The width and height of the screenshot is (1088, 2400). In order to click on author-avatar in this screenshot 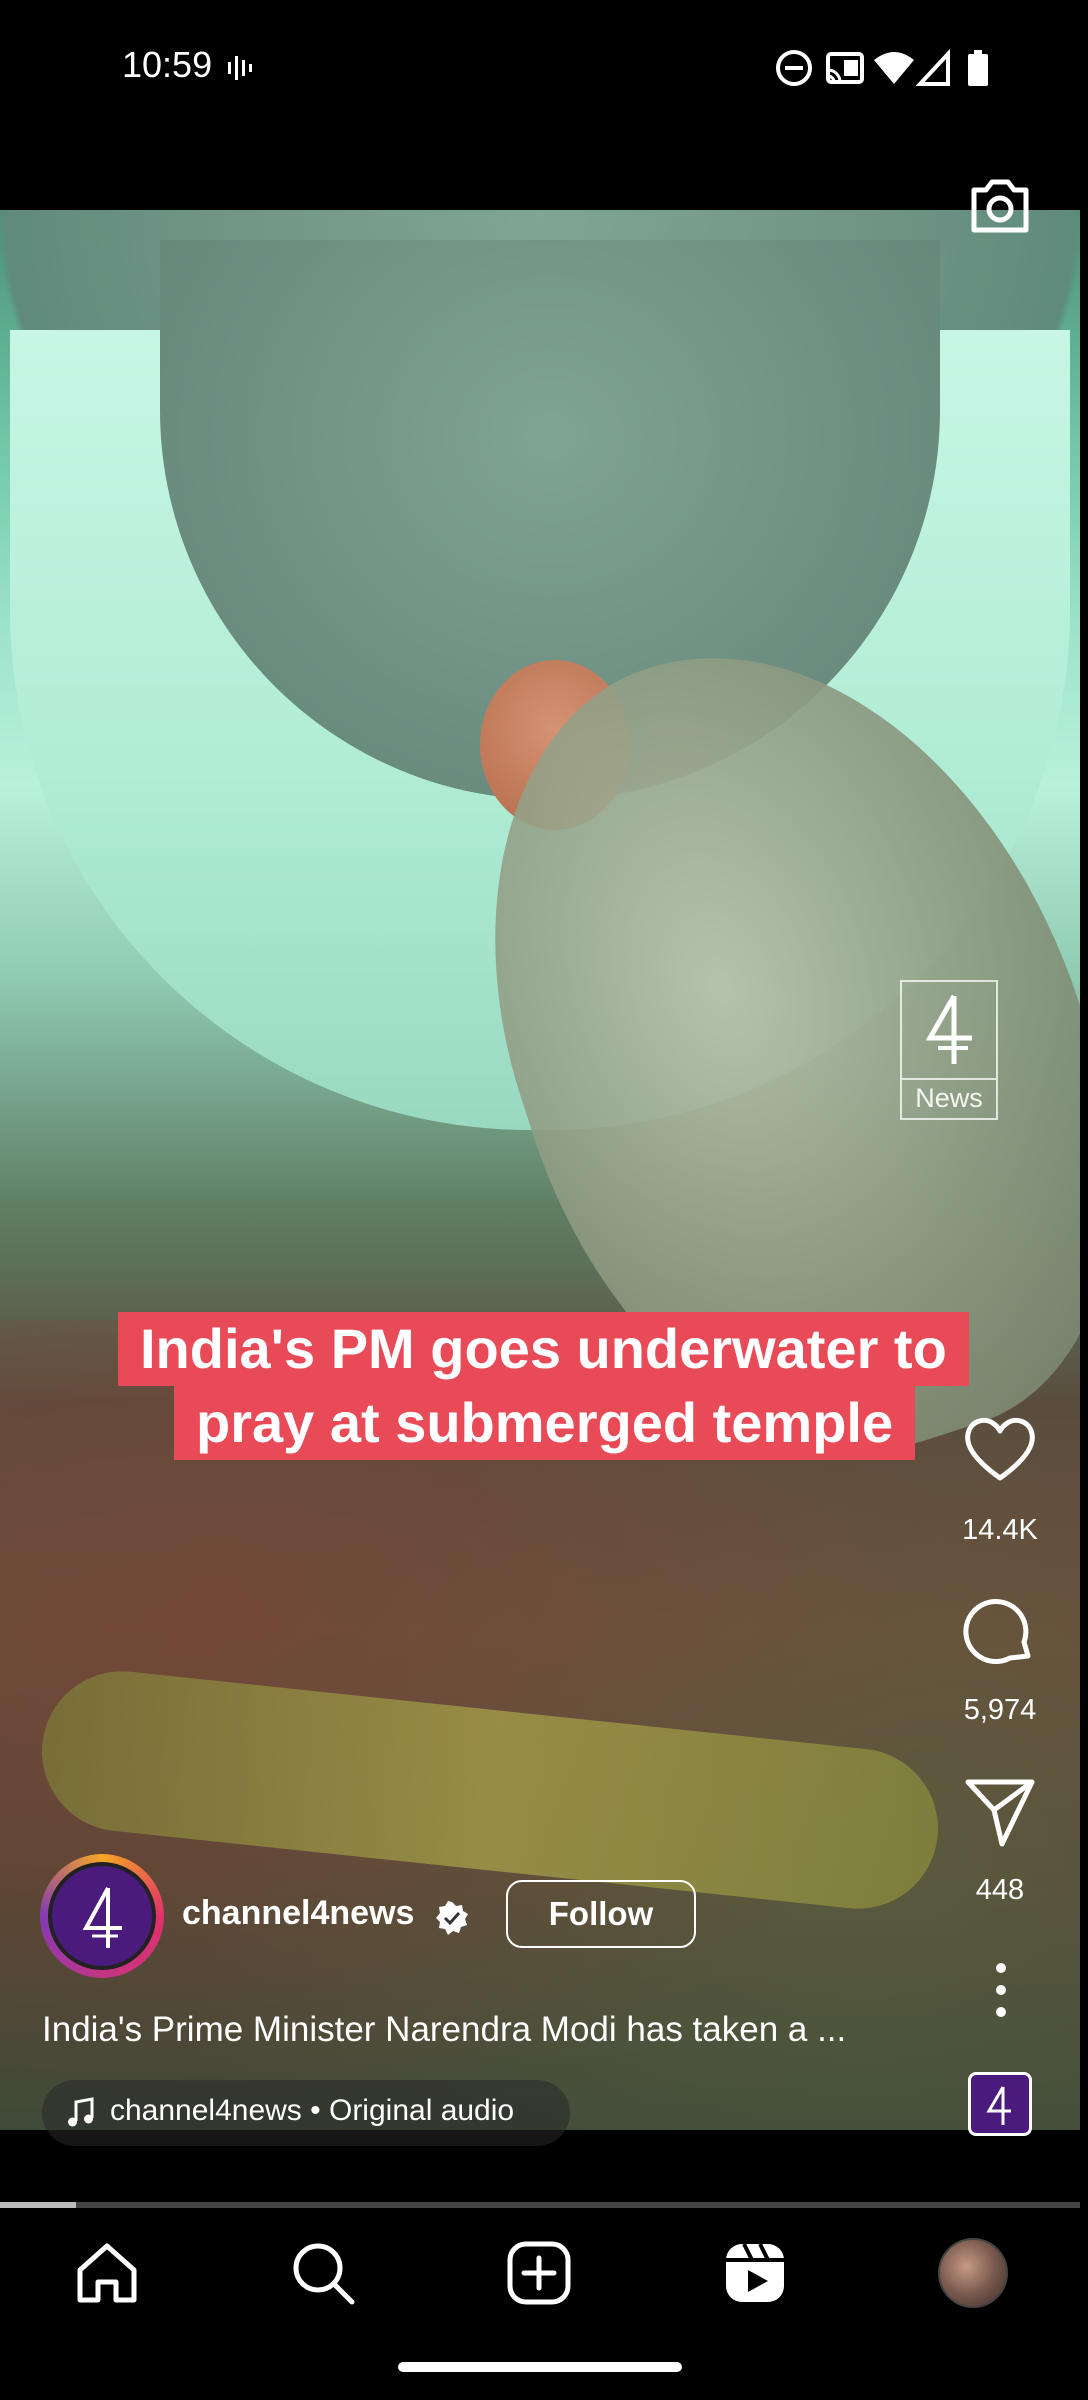, I will do `click(102, 1916)`.